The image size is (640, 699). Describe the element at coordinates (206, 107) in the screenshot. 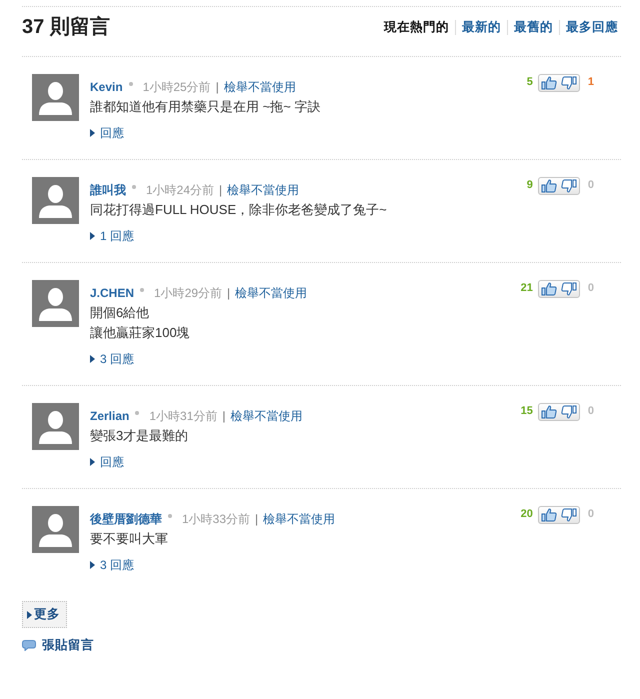

I see `comment-text: 誰都知道他有用禁藥只是在用 ~拖~ 字訣` at that location.